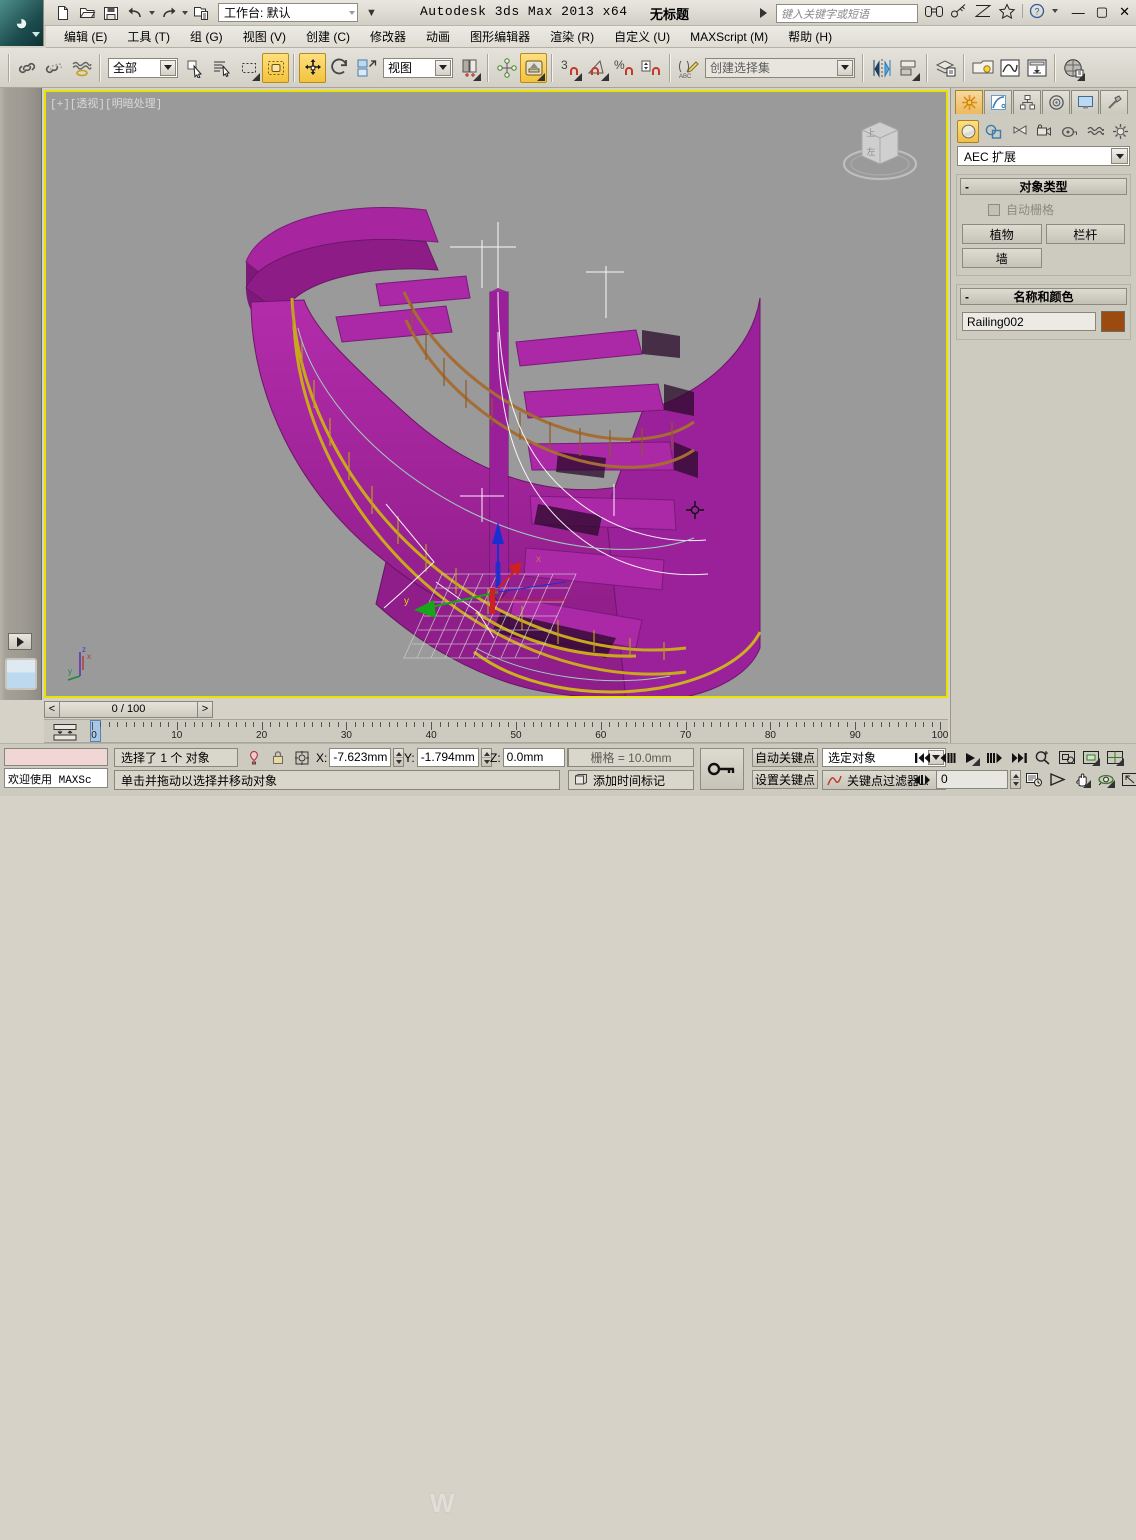 The height and width of the screenshot is (1540, 1136). Describe the element at coordinates (994, 210) in the screenshot. I see `auto-grid-checkbox` at that location.